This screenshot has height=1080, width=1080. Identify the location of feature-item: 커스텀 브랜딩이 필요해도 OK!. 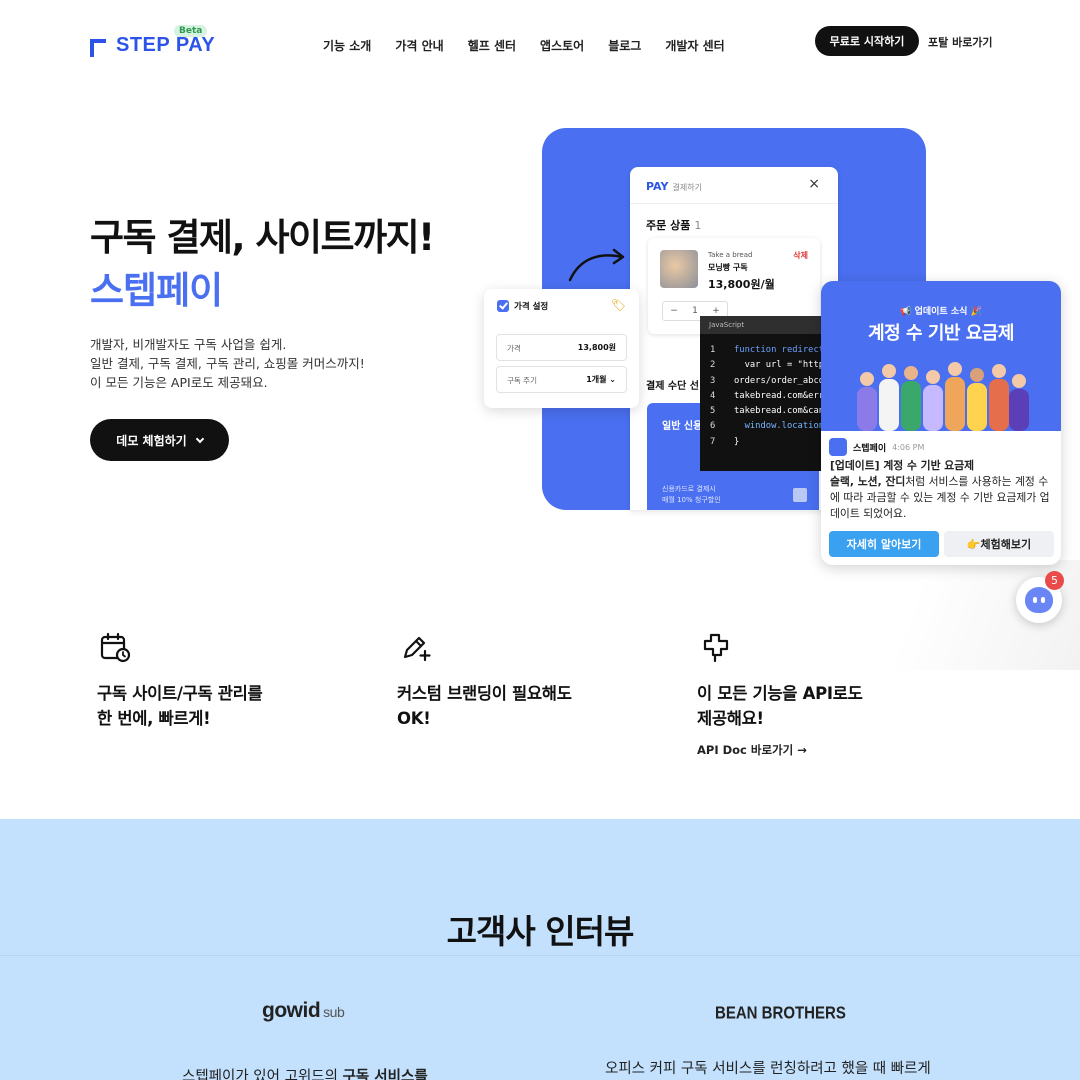
(512, 681).